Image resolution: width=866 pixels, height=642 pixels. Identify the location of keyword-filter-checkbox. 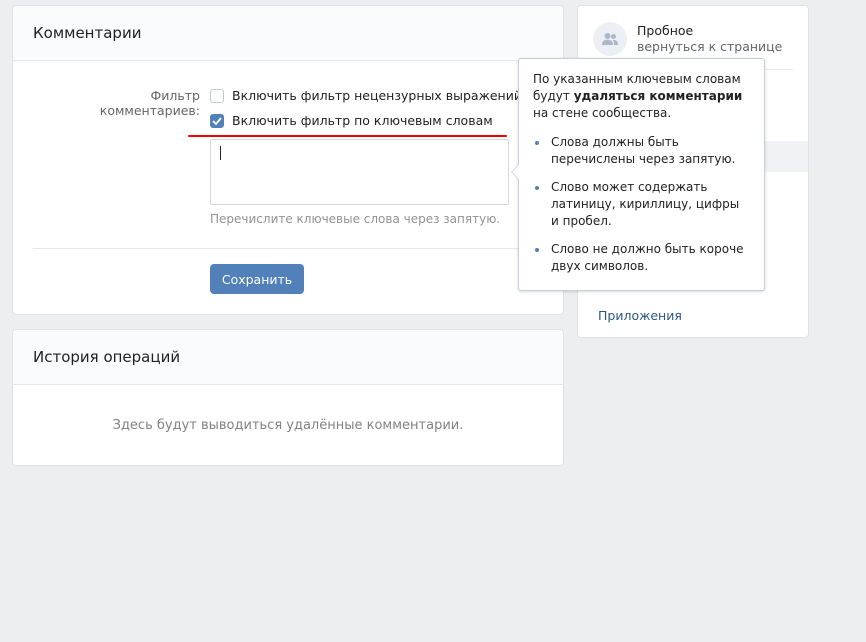
(217, 120).